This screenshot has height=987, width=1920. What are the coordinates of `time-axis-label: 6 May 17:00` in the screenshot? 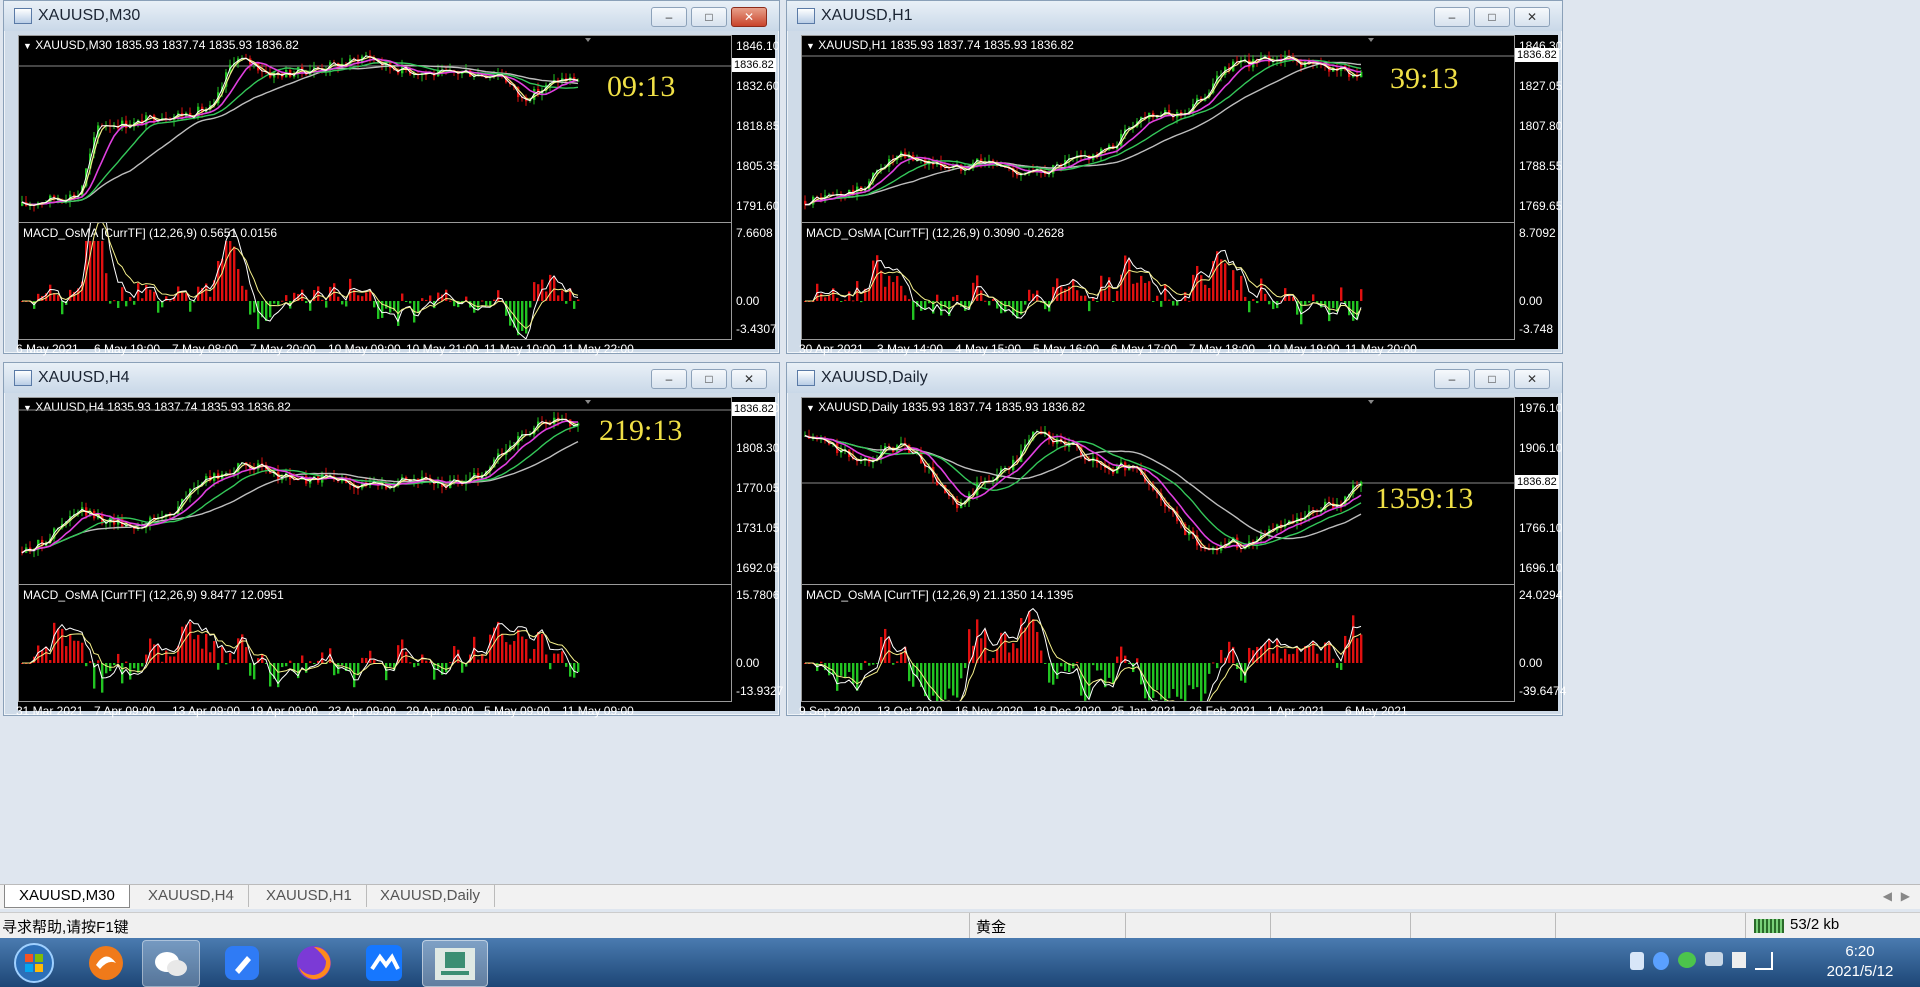 It's located at (1144, 349).